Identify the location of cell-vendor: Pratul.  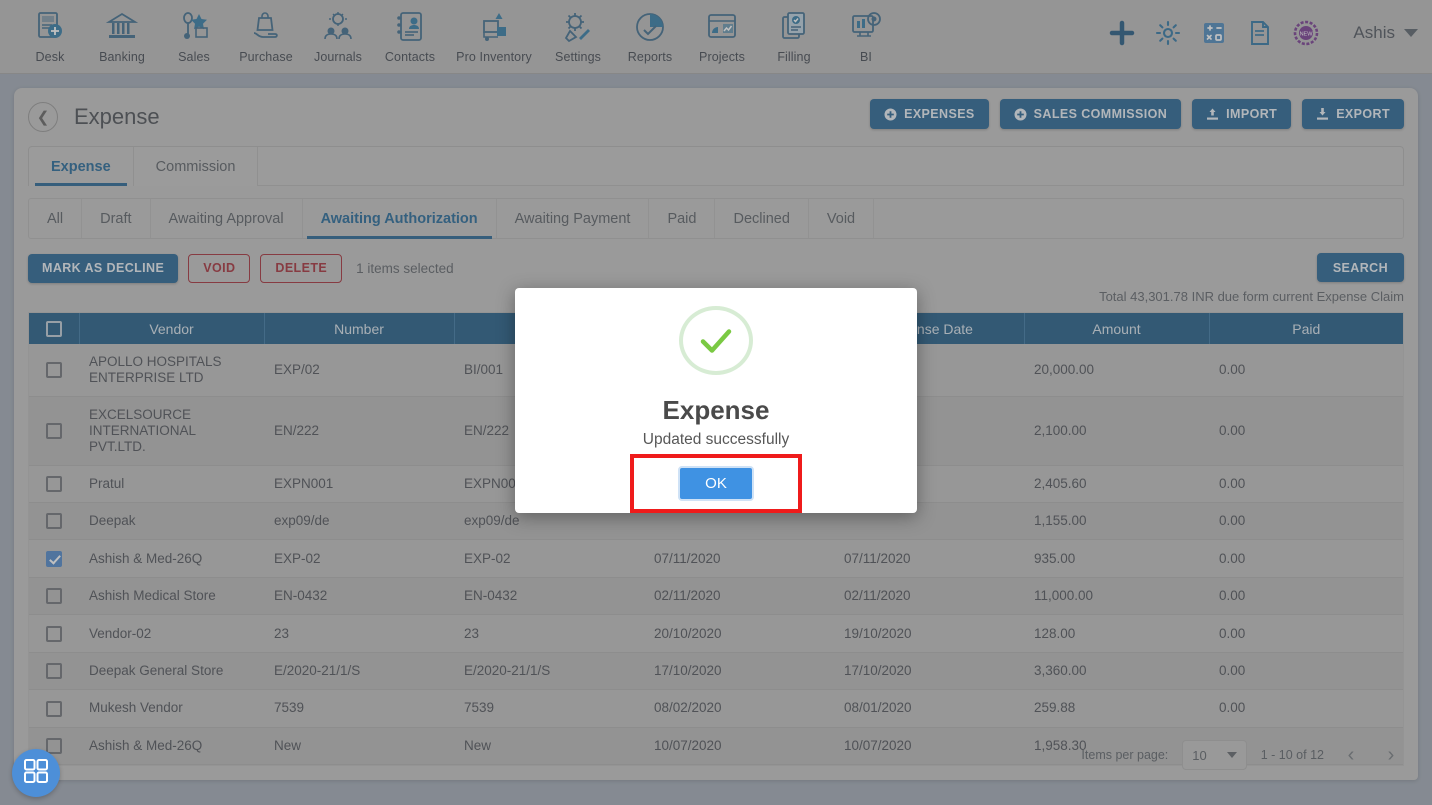
(171, 484).